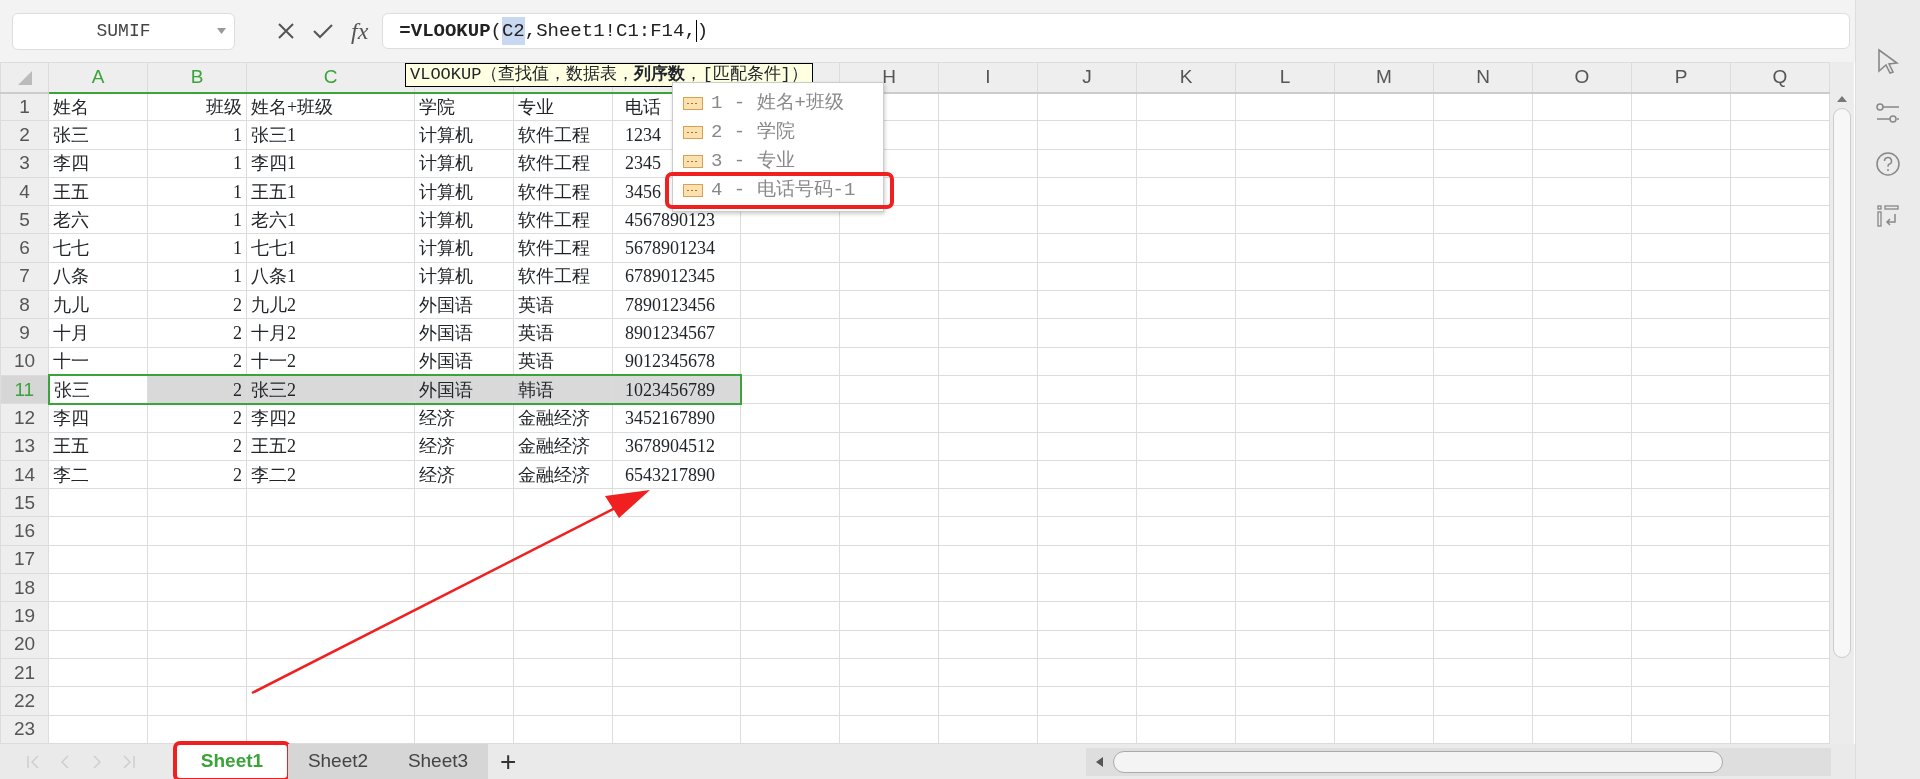 The width and height of the screenshot is (1920, 779). I want to click on formula-text: =VLOOKUP, so click(445, 31).